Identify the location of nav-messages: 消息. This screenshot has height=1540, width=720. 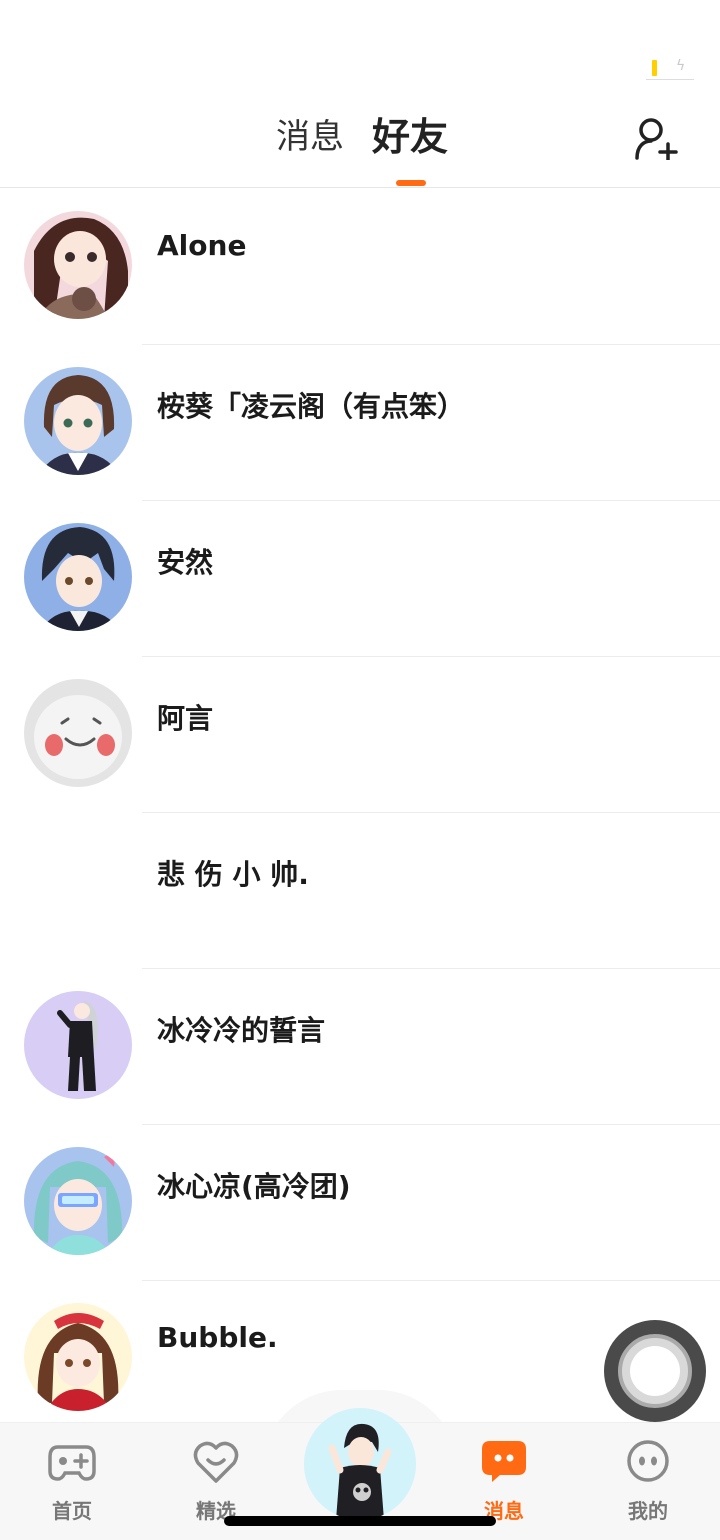
(504, 1481).